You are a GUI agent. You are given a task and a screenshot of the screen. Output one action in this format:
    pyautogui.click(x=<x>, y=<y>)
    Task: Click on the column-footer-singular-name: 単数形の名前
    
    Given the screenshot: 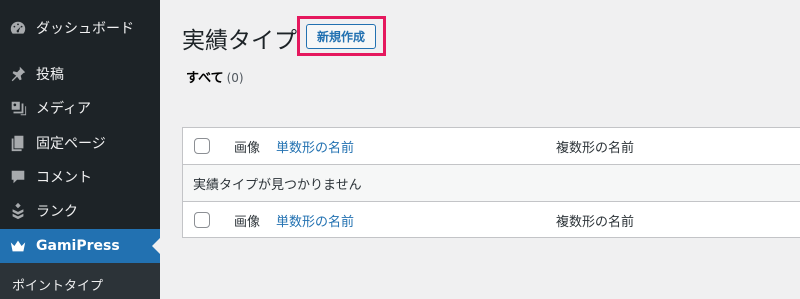 What is the action you would take?
    pyautogui.click(x=315, y=220)
    